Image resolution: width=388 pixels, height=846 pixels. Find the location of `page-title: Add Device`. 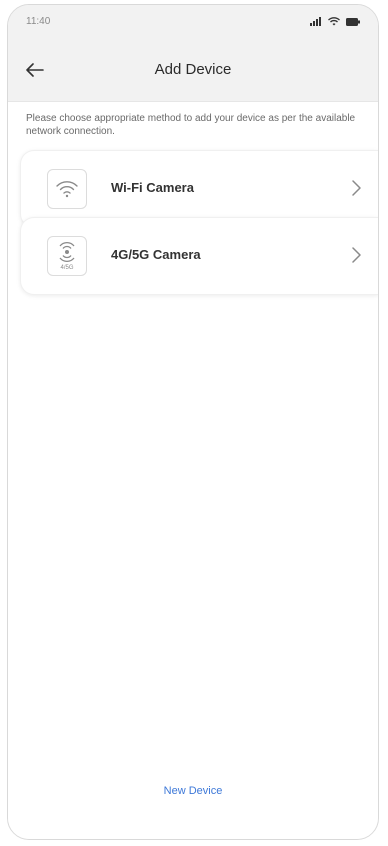

page-title: Add Device is located at coordinates (193, 69).